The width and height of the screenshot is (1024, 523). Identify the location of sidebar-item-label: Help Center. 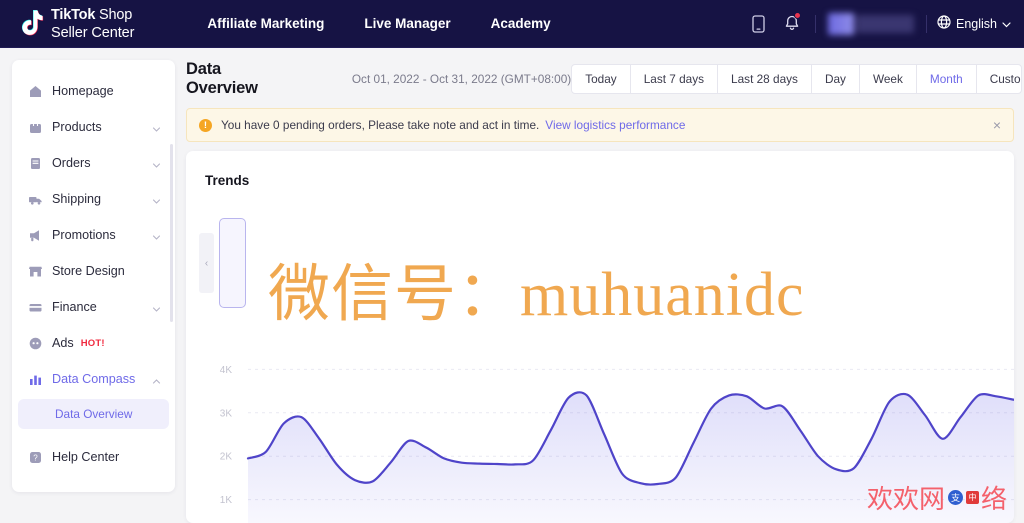
(86, 457).